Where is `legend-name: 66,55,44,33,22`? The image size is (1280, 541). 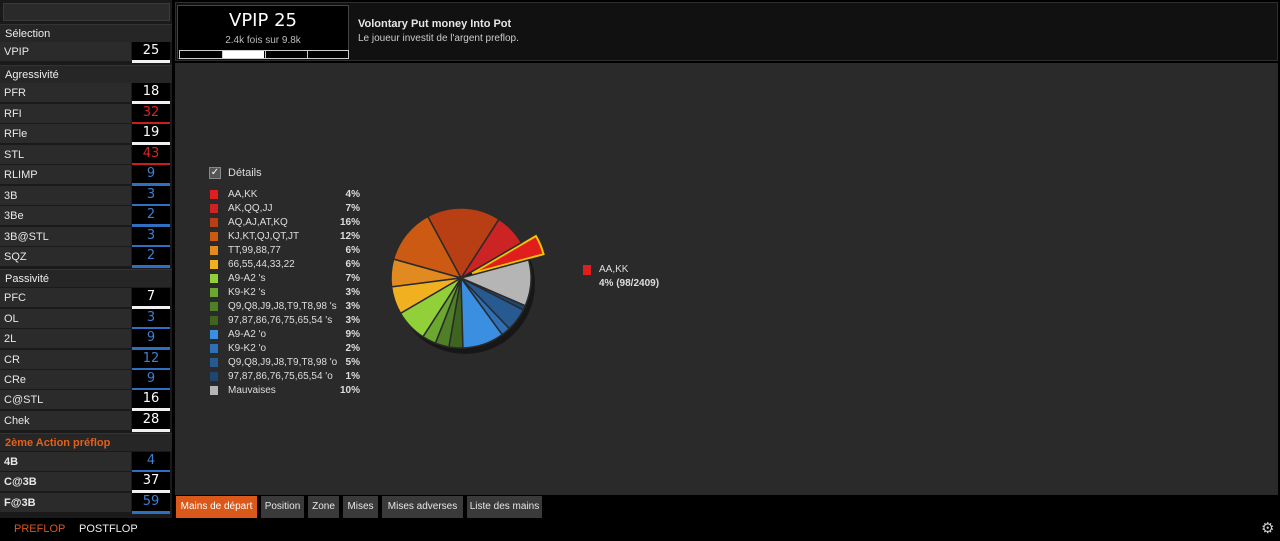
legend-name: 66,55,44,33,22 is located at coordinates (261, 264).